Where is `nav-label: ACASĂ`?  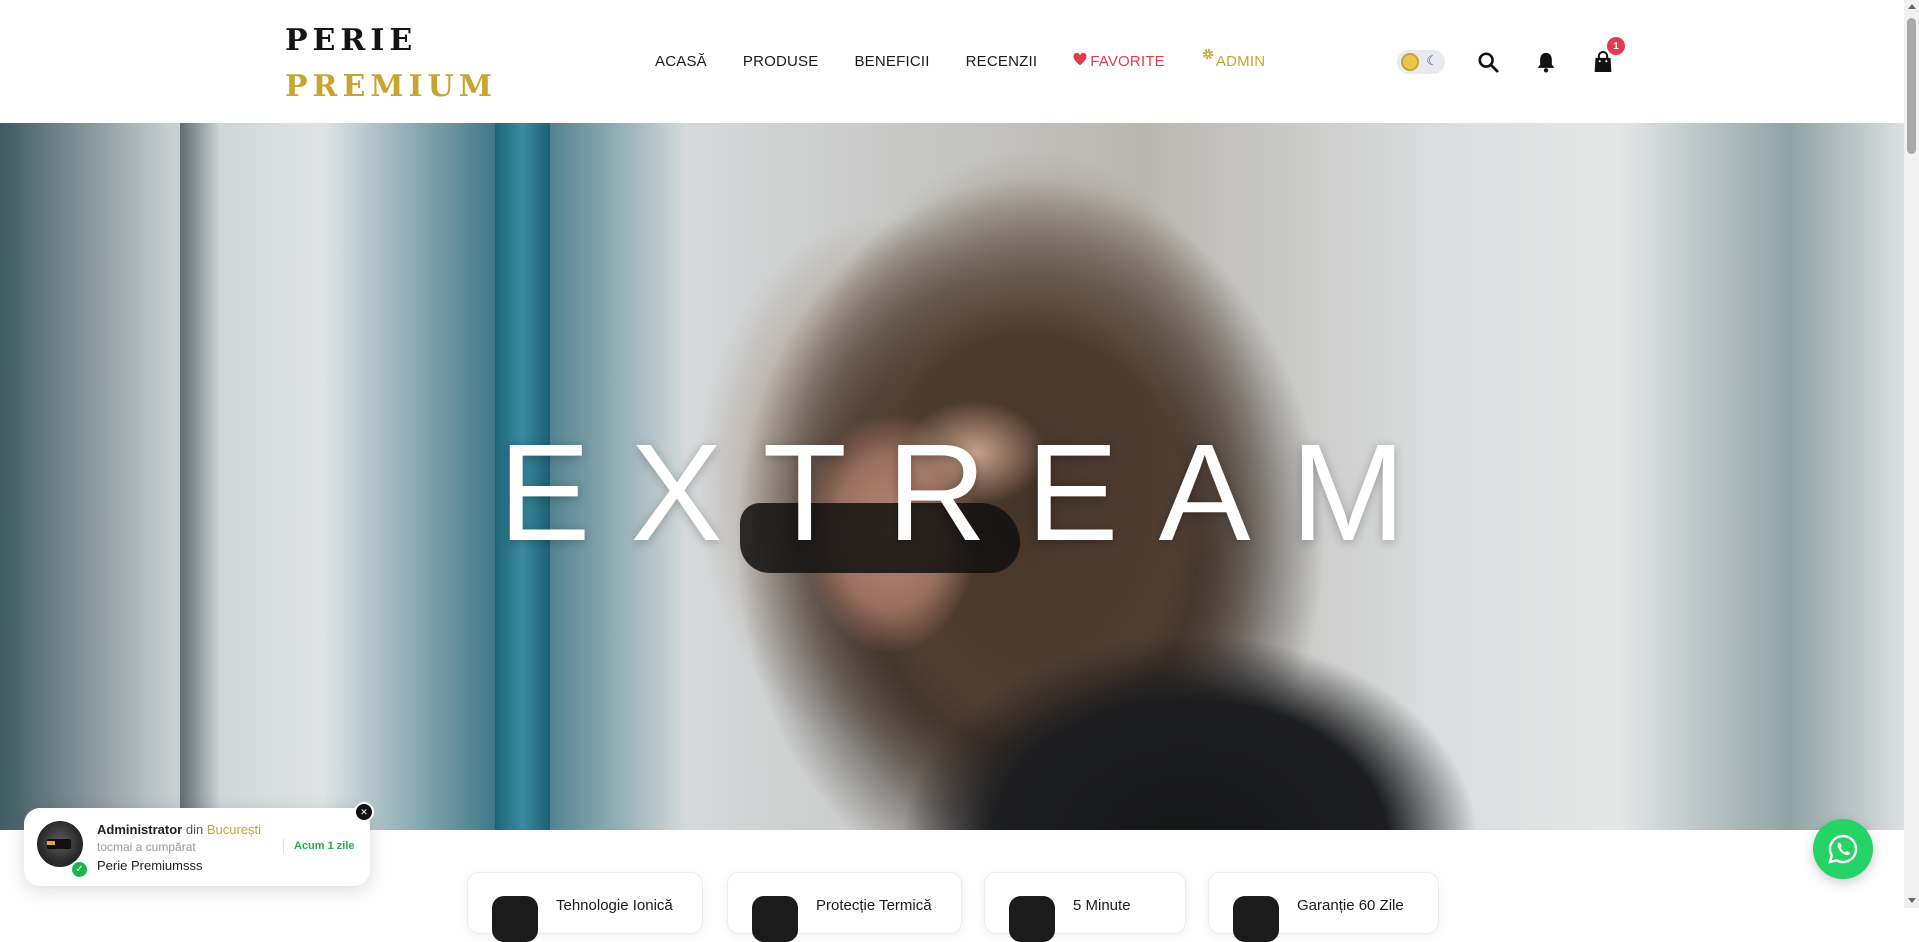
nav-label: ACASĂ is located at coordinates (681, 61).